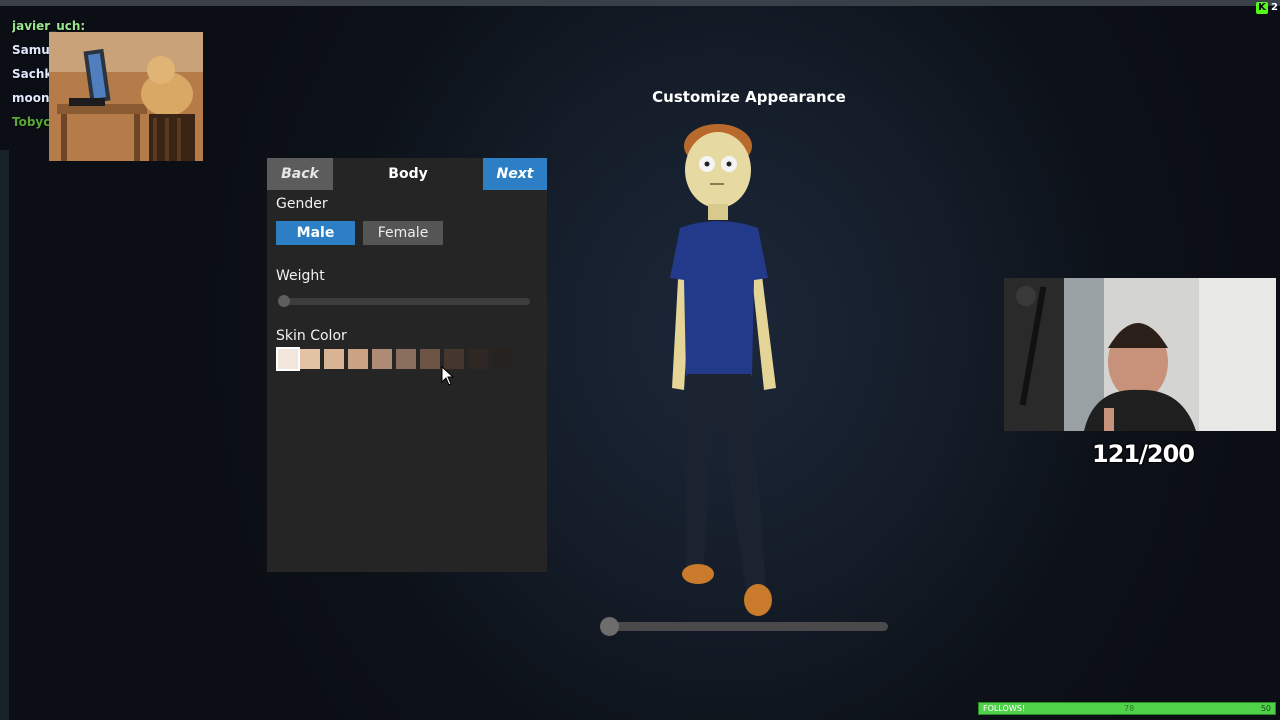  I want to click on skin-color-label: Skin Color, so click(311, 336).